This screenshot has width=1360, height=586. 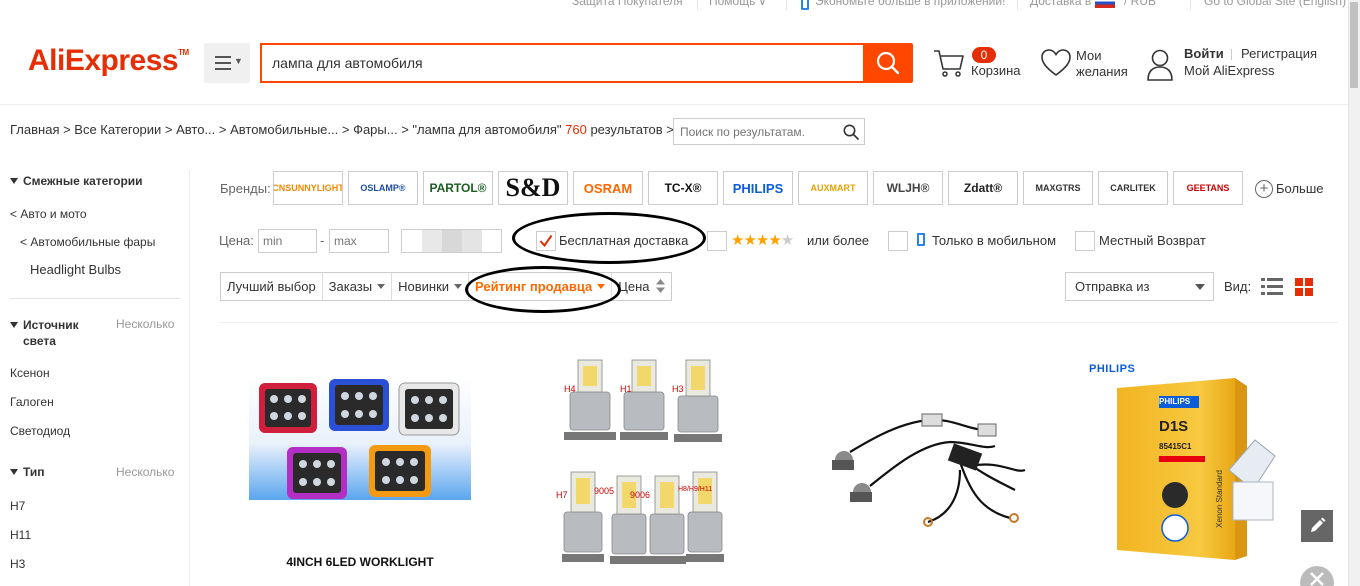 I want to click on app-promo-link: Экономьте больше в приложении!, so click(x=910, y=4).